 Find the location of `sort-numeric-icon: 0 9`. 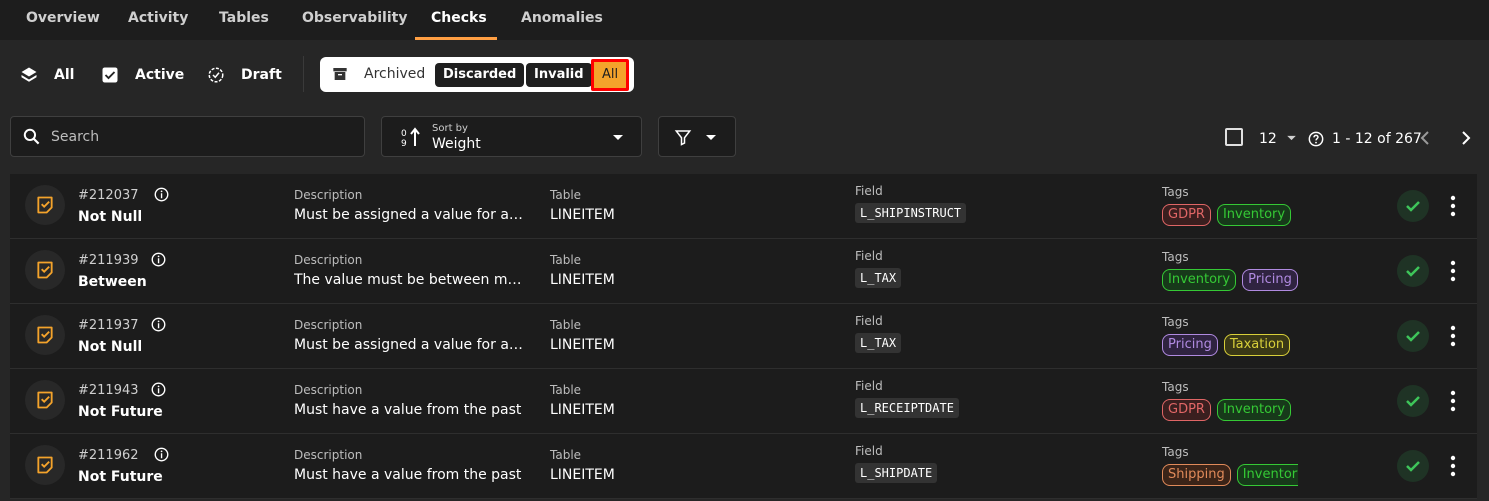

sort-numeric-icon: 0 9 is located at coordinates (410, 137).